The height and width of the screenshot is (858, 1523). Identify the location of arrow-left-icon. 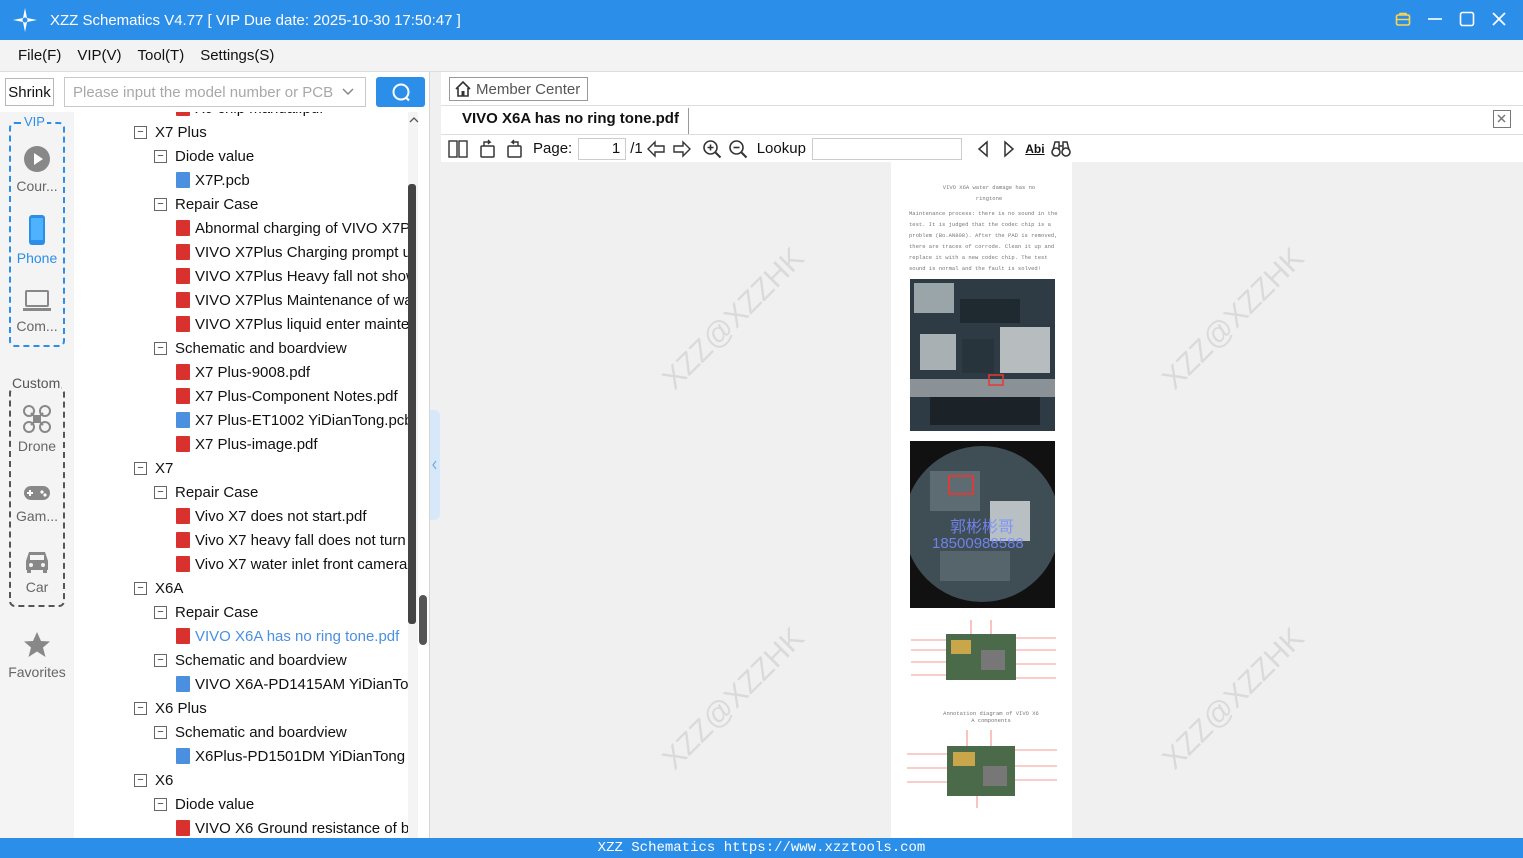
(655, 148).